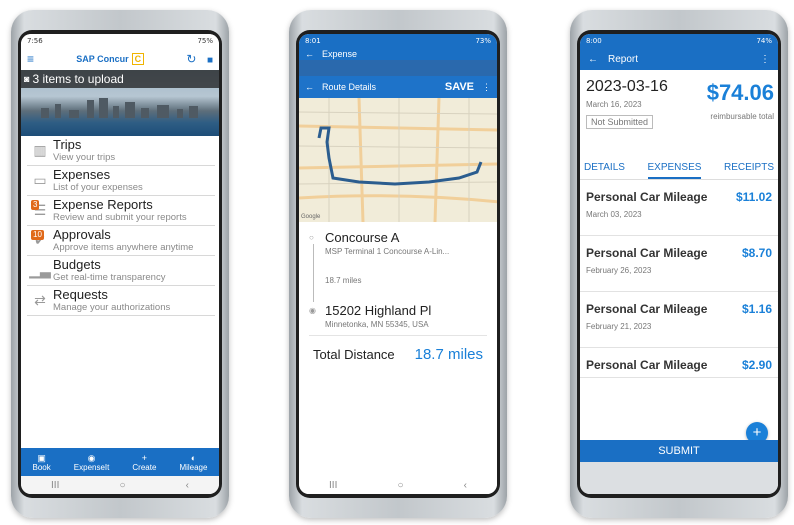  I want to click on menu-item-requests: ⇄ Requests Manage your authorizations, so click(121, 301).